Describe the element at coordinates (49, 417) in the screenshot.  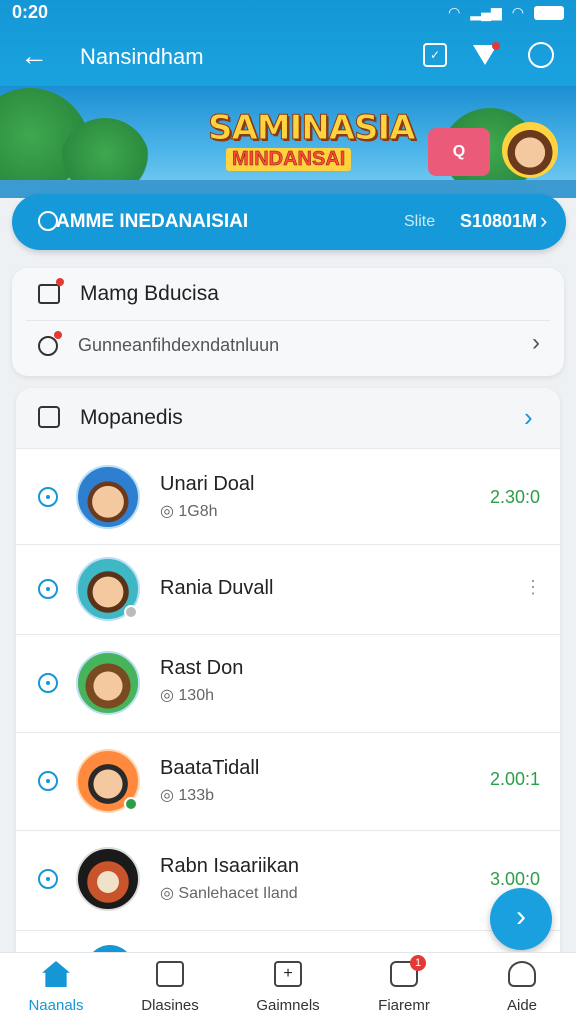
I see `calendar-icon` at that location.